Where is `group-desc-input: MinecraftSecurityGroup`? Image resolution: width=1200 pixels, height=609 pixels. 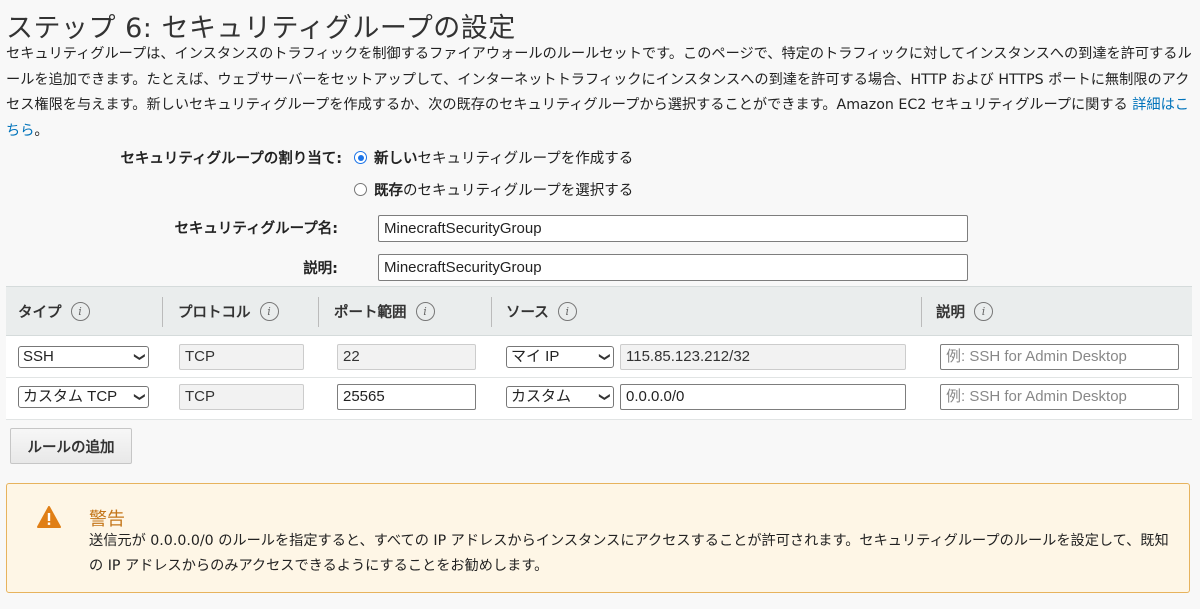 group-desc-input: MinecraftSecurityGroup is located at coordinates (673, 267).